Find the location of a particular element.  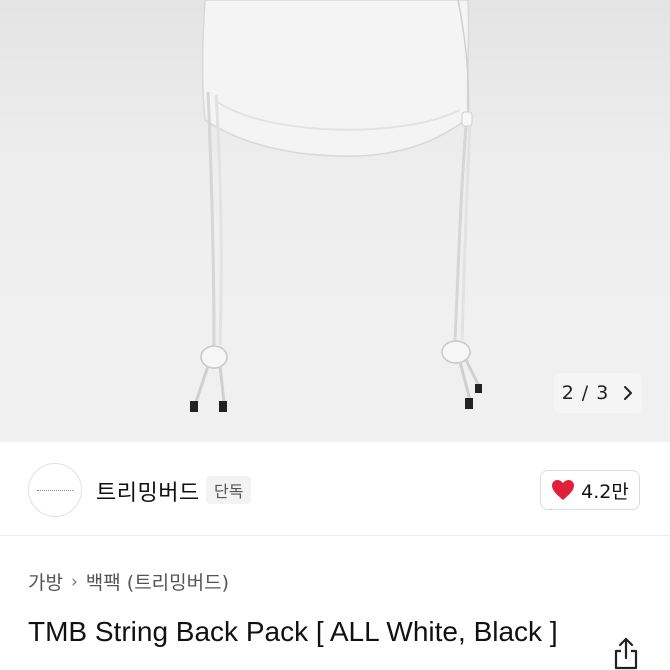

pager-current: 2 is located at coordinates (567, 393).